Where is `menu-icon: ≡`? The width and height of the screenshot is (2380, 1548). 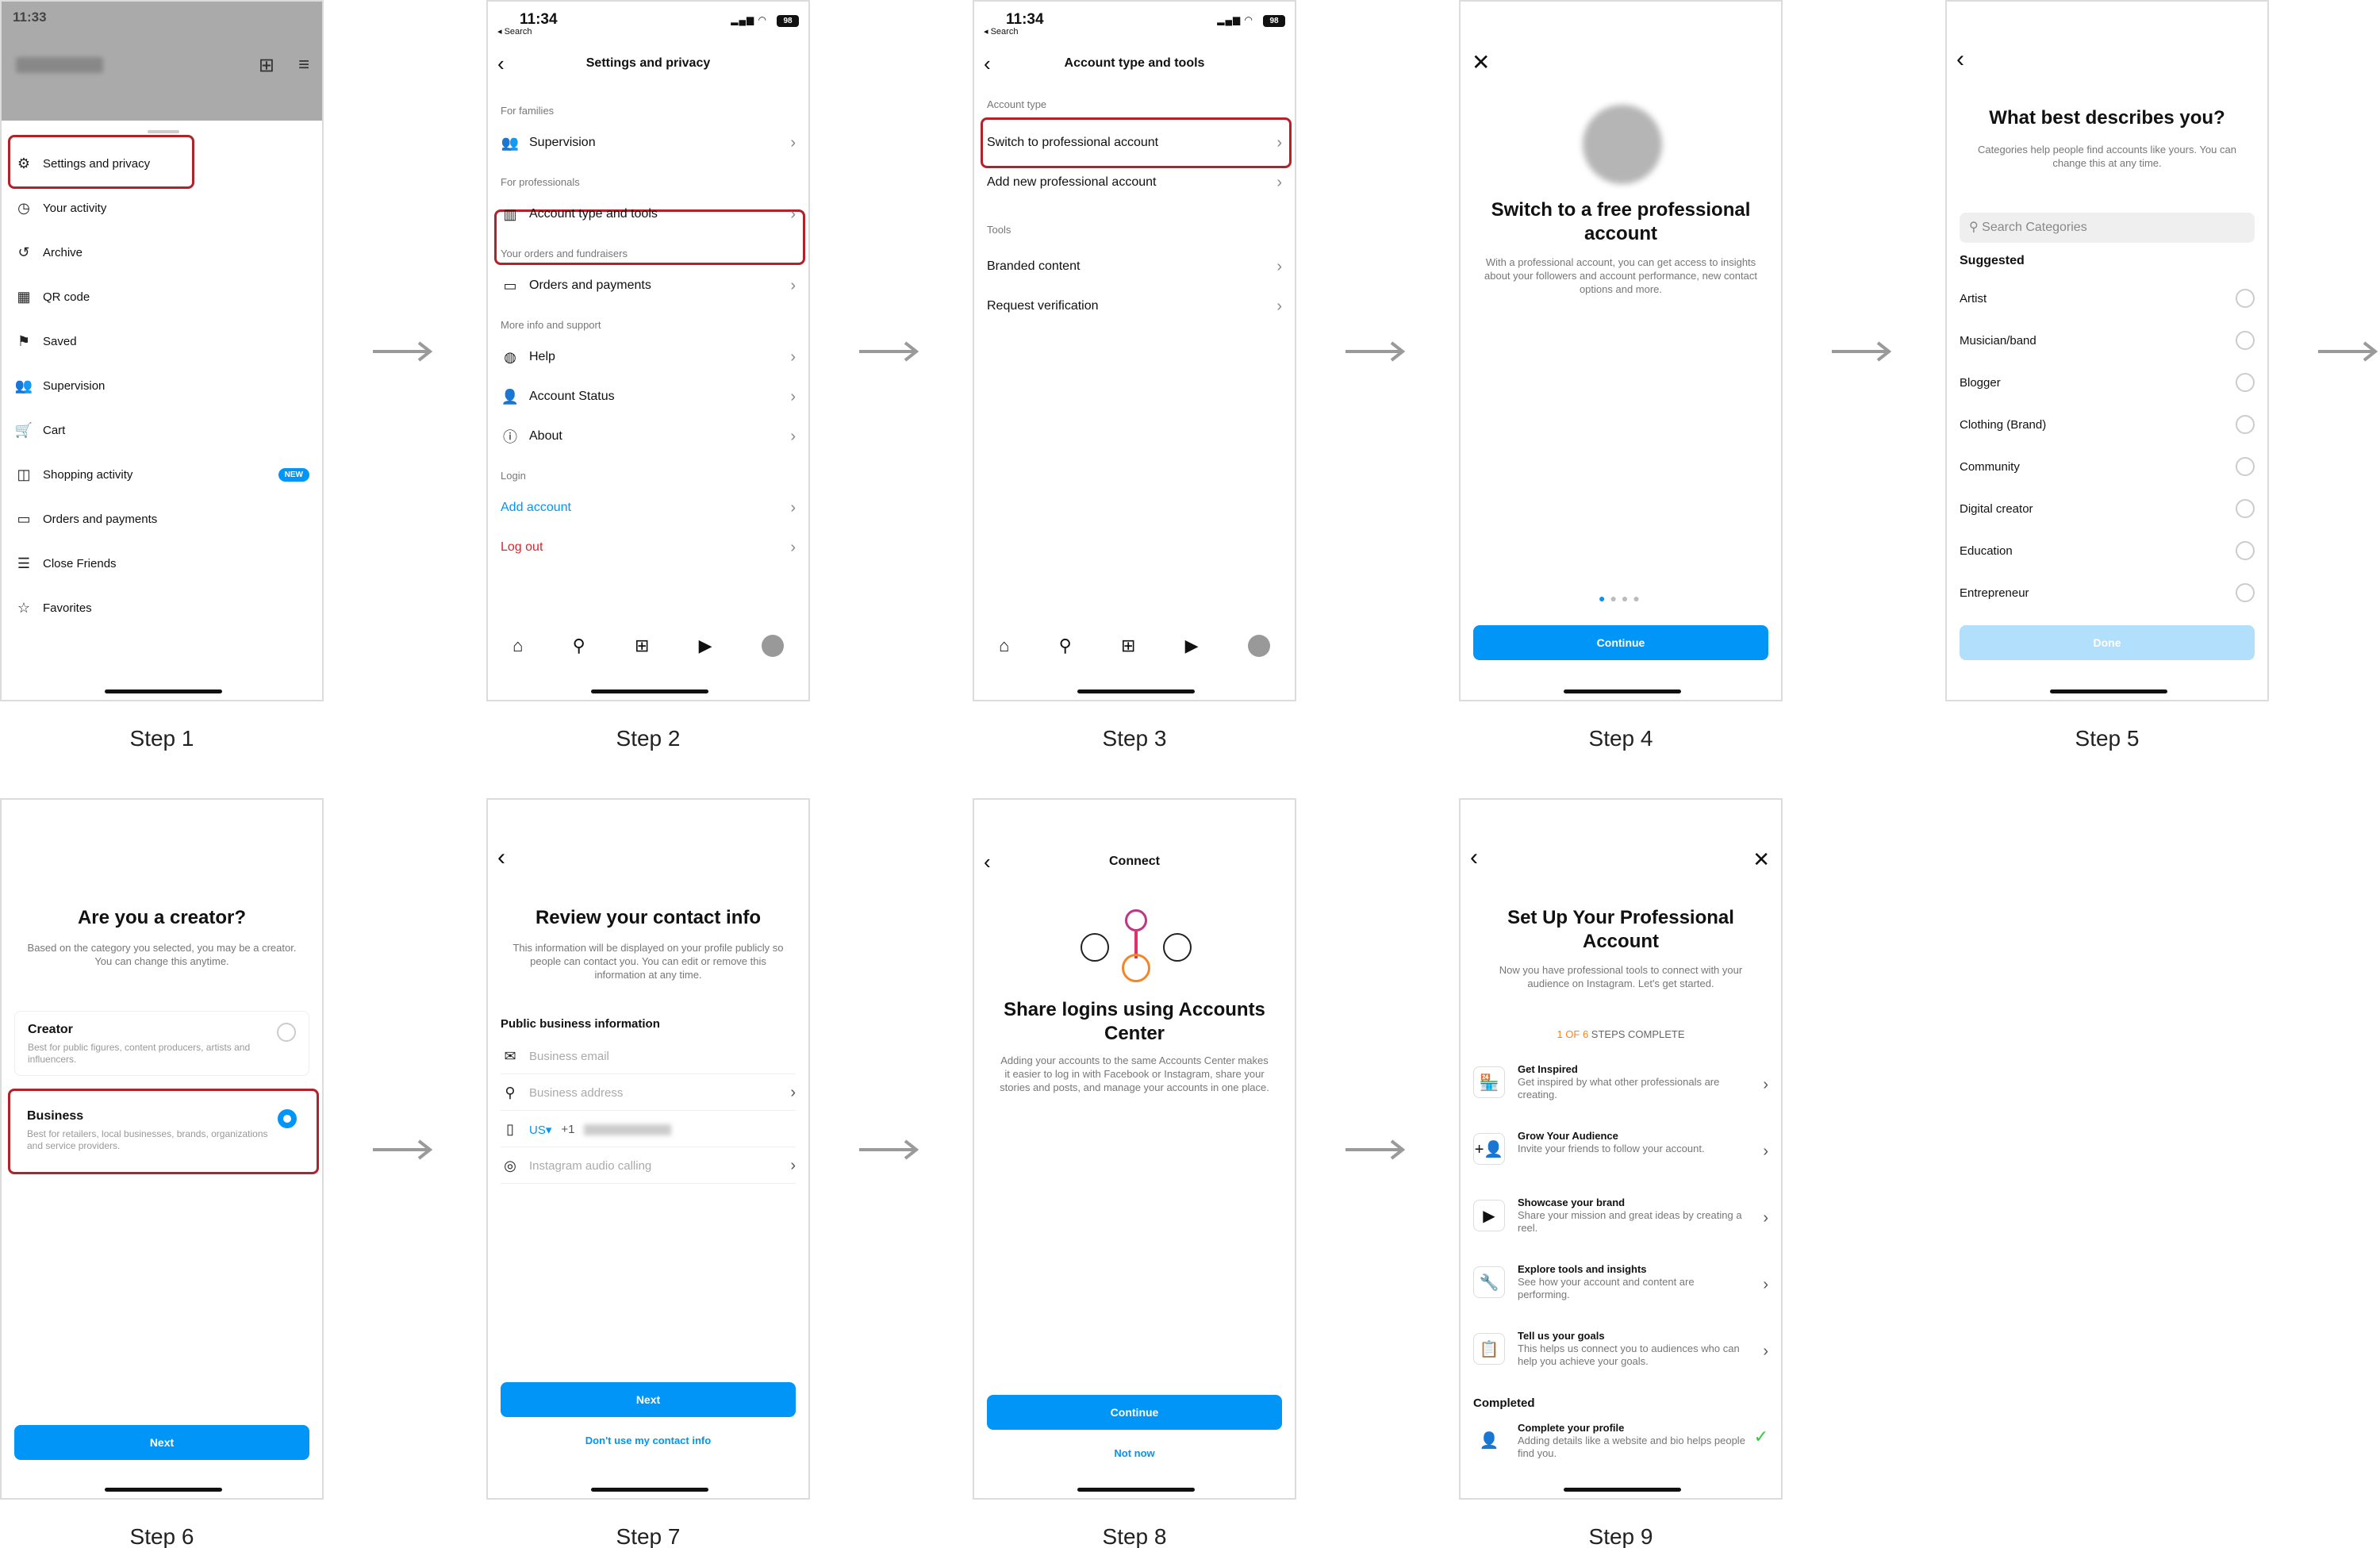 menu-icon: ≡ is located at coordinates (303, 65).